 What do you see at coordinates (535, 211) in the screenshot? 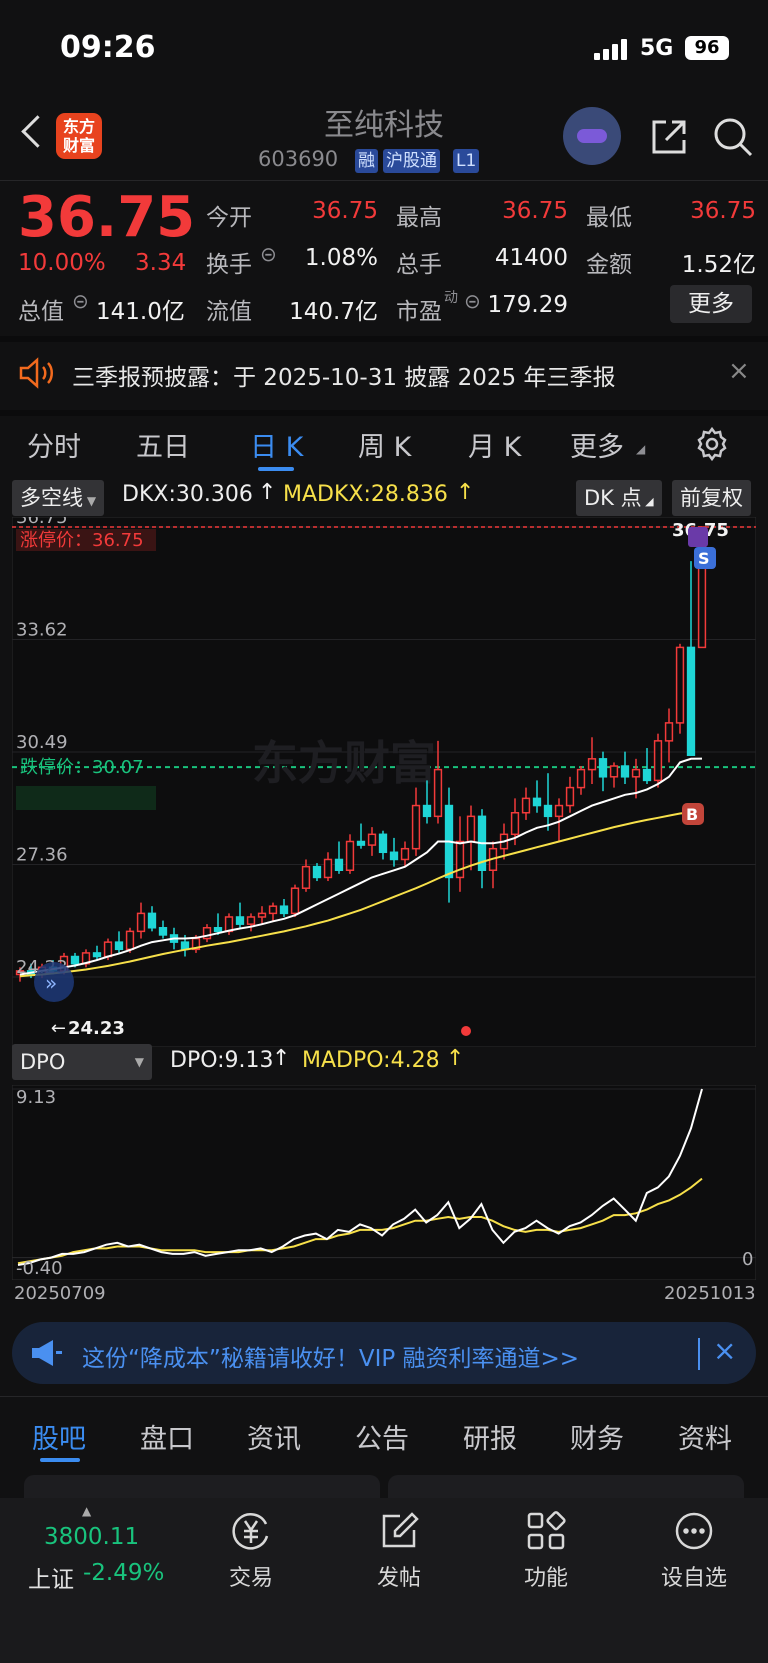
I see `quote-value-high: 36.75` at bounding box center [535, 211].